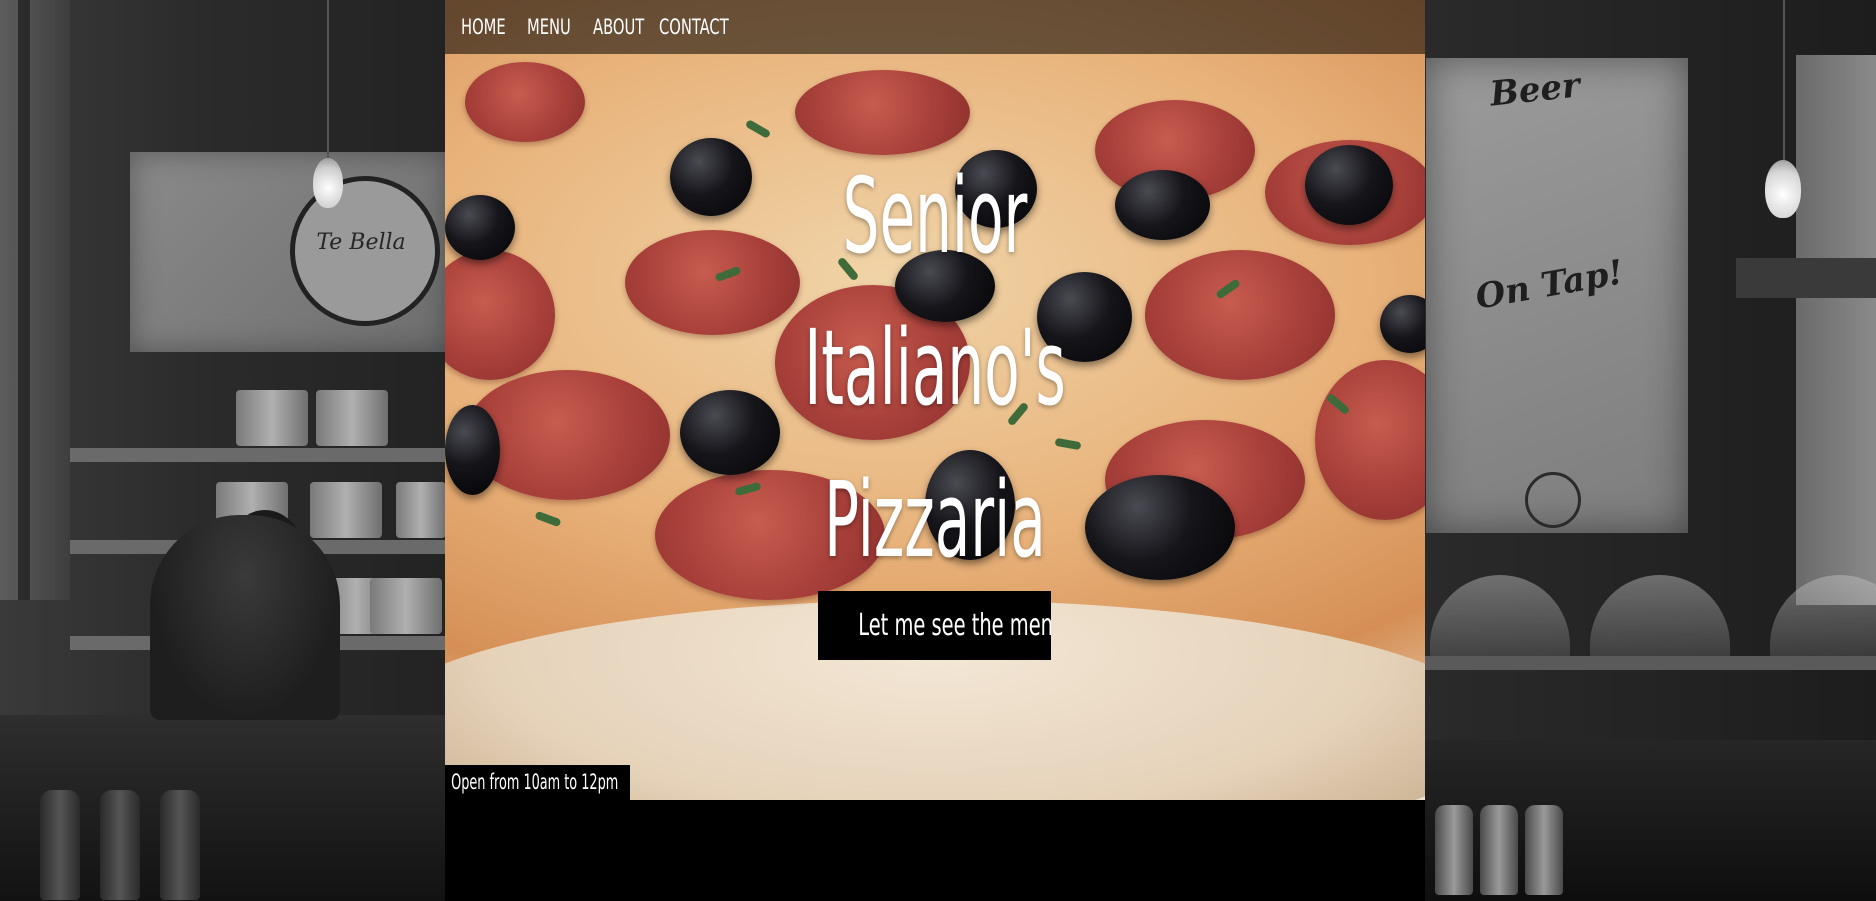  I want to click on herb, so click(758, 129).